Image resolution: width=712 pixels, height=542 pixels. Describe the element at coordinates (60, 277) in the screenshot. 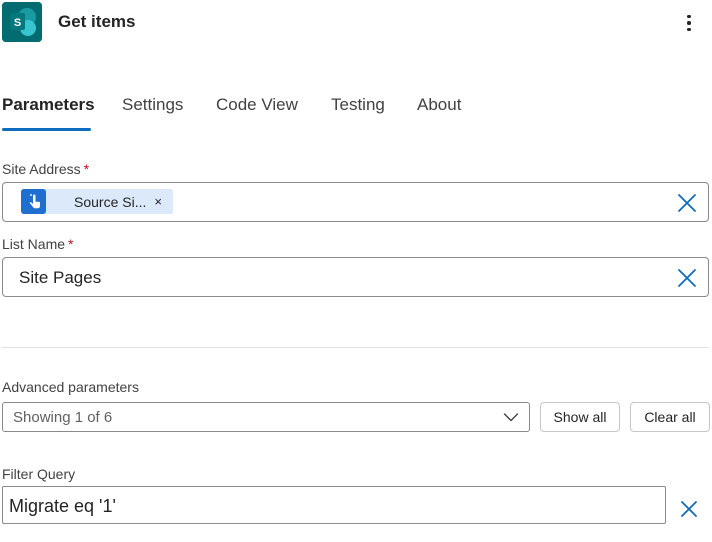

I see `list-name-value: Site Pages` at that location.